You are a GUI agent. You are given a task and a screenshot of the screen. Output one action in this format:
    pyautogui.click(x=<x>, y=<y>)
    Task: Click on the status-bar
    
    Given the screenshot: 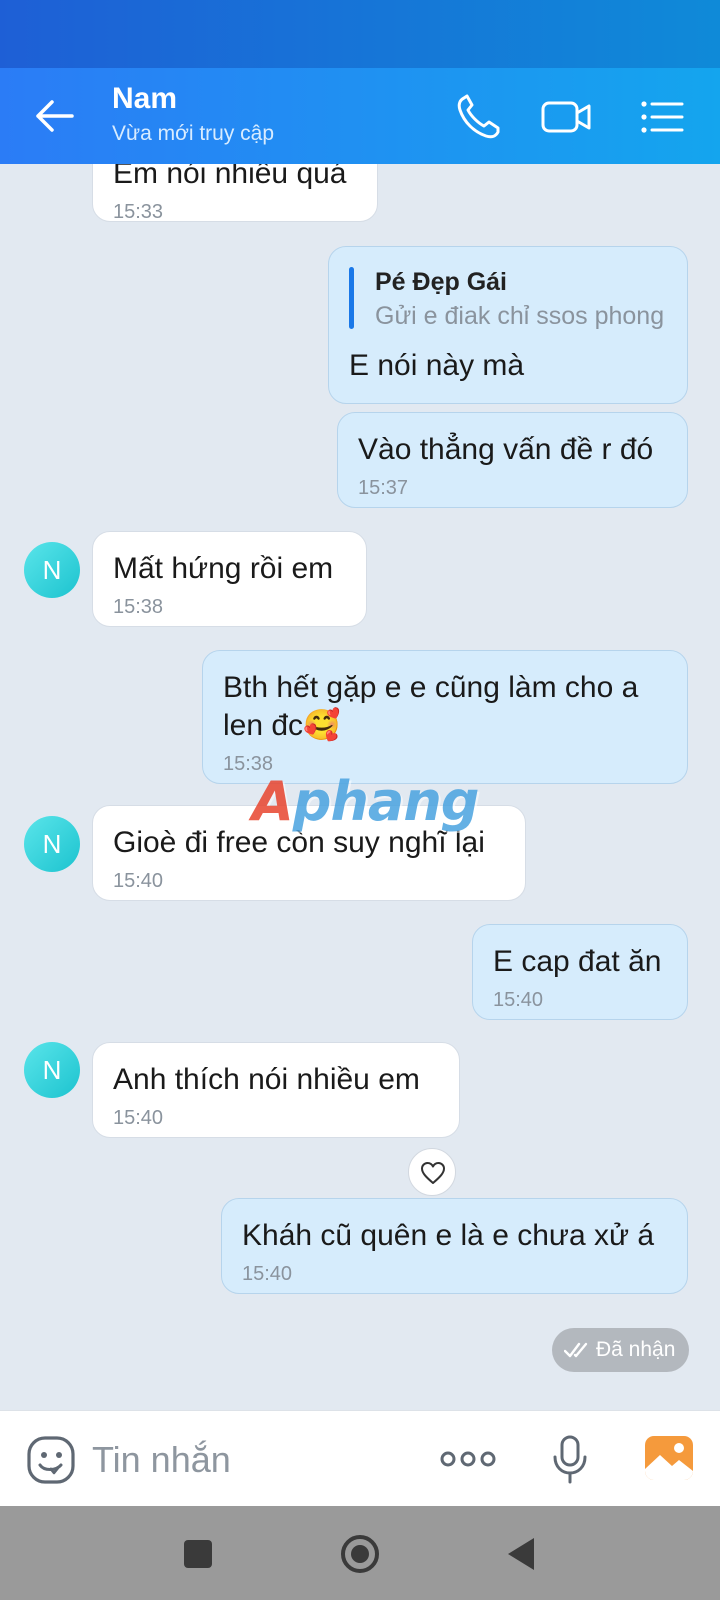 What is the action you would take?
    pyautogui.click(x=360, y=34)
    